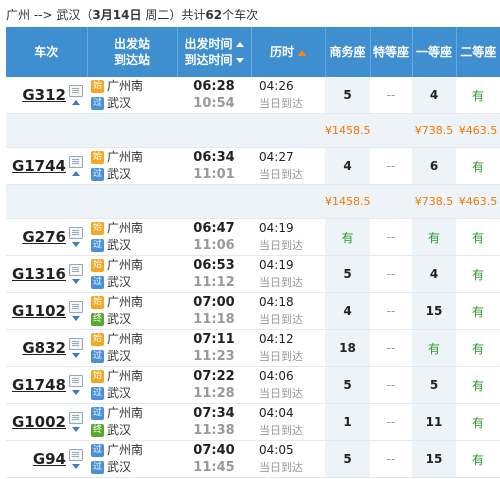 The image size is (500, 479). I want to click on arrival-time: 11:01, so click(214, 174).